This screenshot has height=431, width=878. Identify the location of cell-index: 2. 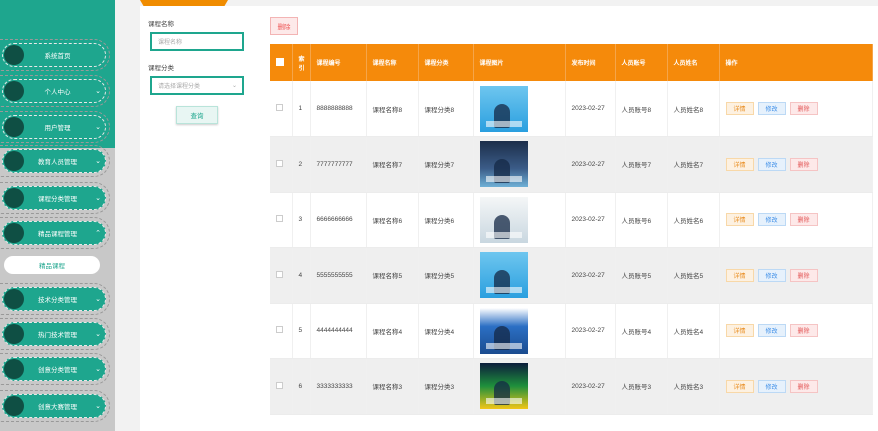
(301, 164).